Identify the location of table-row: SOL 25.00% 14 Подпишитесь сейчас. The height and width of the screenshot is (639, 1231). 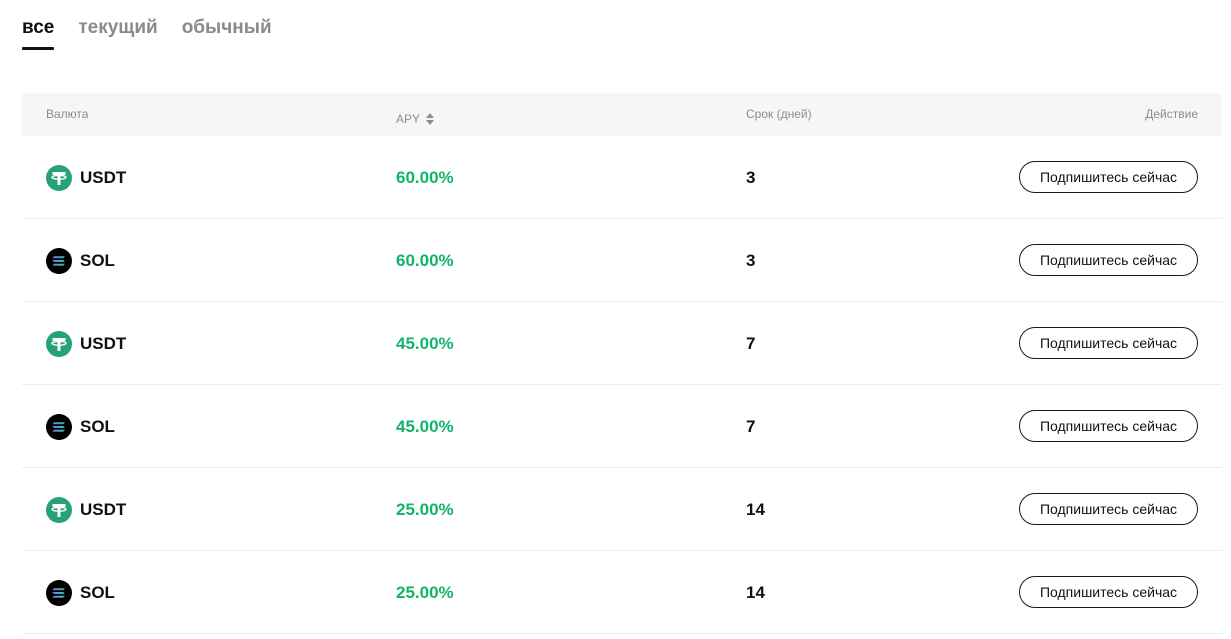
(622, 592).